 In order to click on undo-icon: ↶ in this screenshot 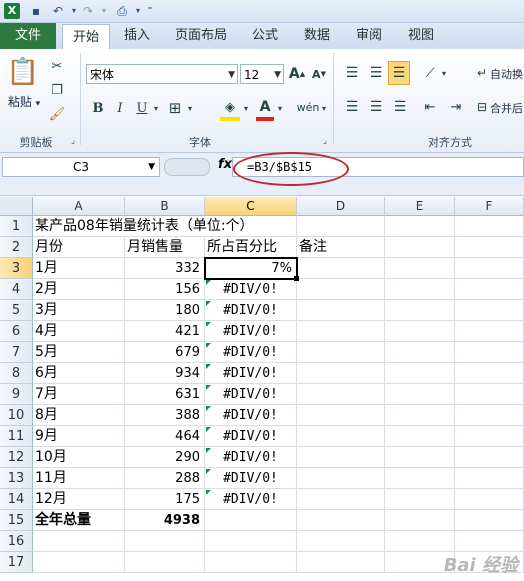, I will do `click(58, 11)`.